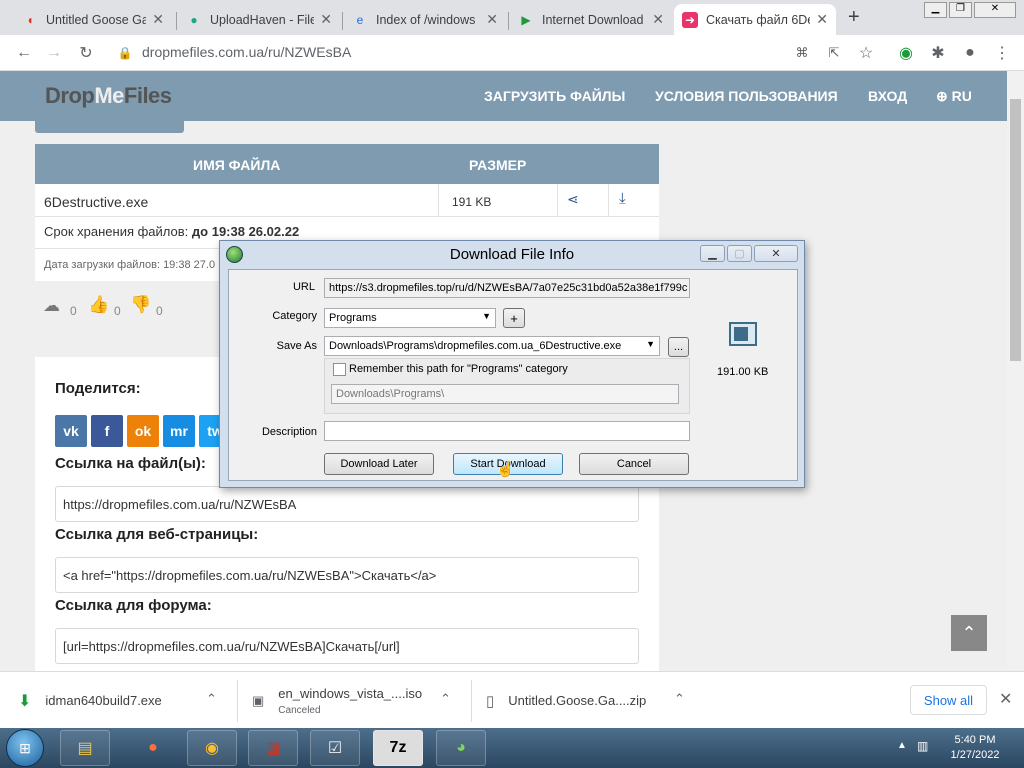  I want to click on reload-icon: ↻, so click(86, 53).